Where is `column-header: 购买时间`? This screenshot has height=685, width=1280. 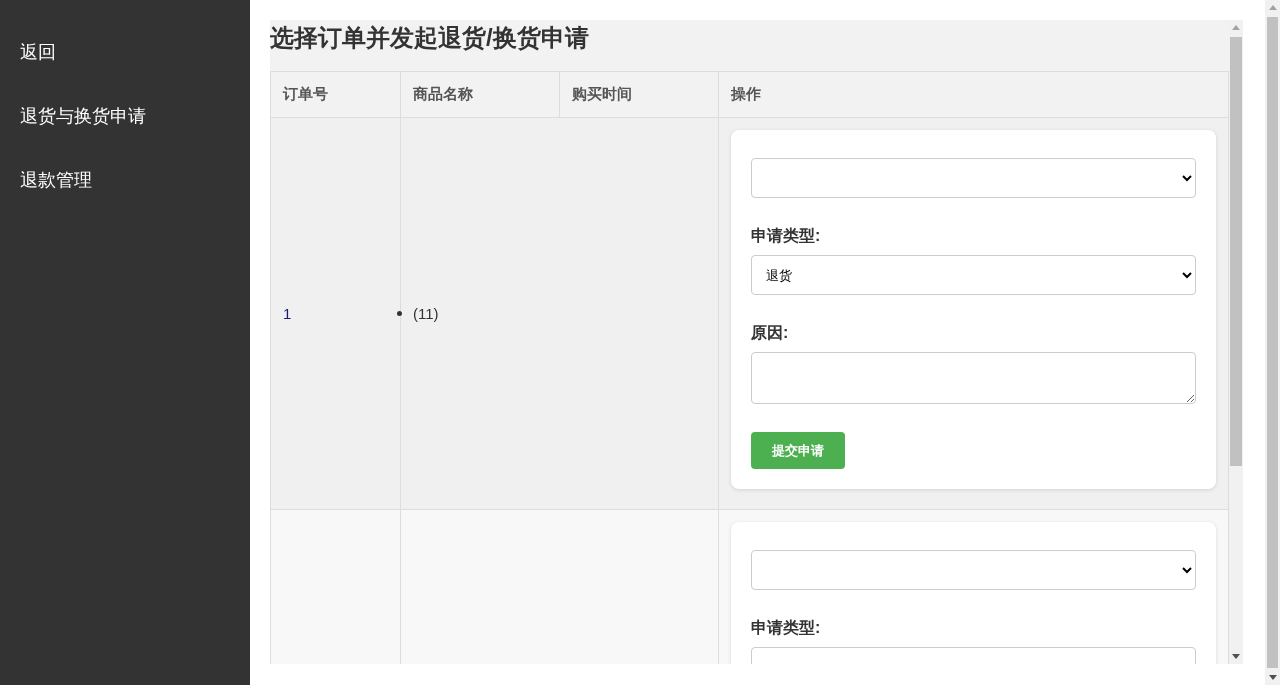 column-header: 购买时间 is located at coordinates (639, 94).